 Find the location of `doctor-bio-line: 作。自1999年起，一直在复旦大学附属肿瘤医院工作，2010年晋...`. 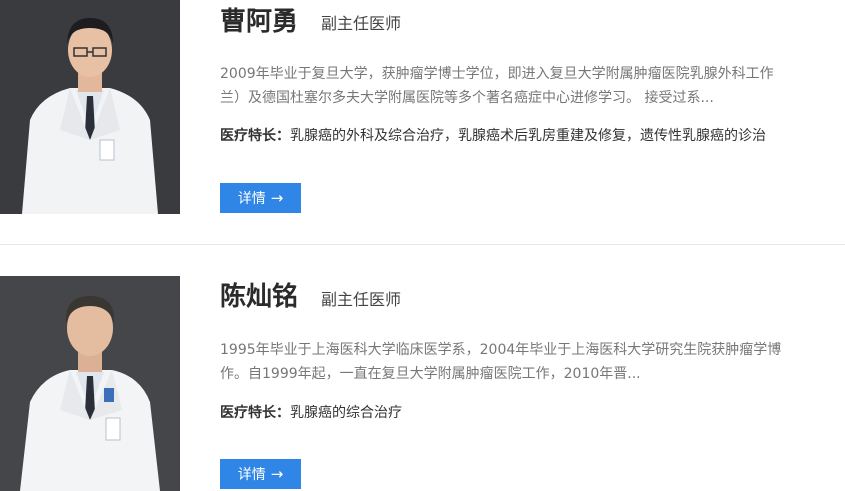

doctor-bio-line: 作。自1999年起，一直在复旦大学附属肿瘤医院工作，2010年晋... is located at coordinates (430, 374).